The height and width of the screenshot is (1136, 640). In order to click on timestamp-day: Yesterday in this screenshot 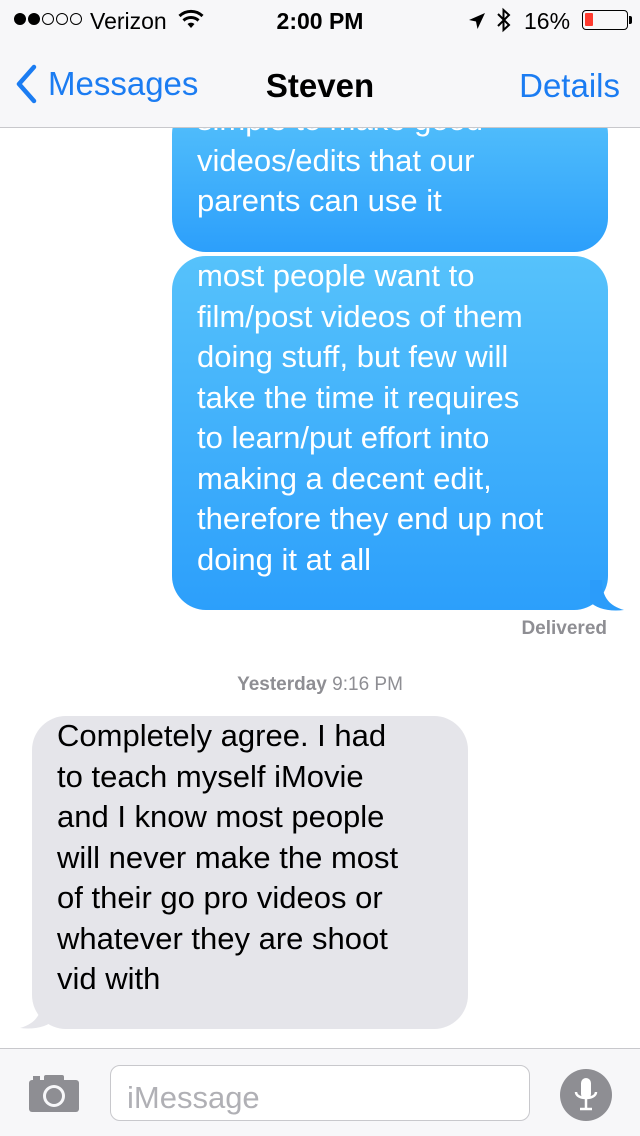, I will do `click(282, 684)`.